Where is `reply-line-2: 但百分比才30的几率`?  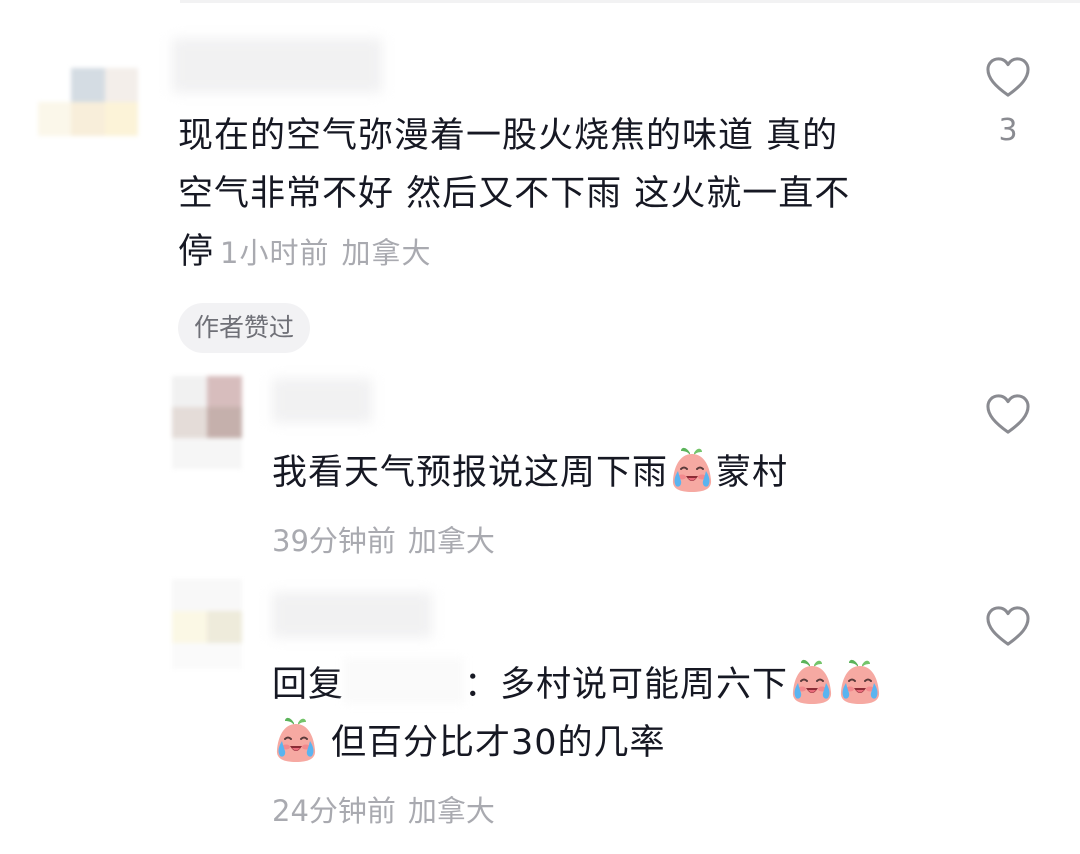 reply-line-2: 但百分比才30的几率 is located at coordinates (578, 743).